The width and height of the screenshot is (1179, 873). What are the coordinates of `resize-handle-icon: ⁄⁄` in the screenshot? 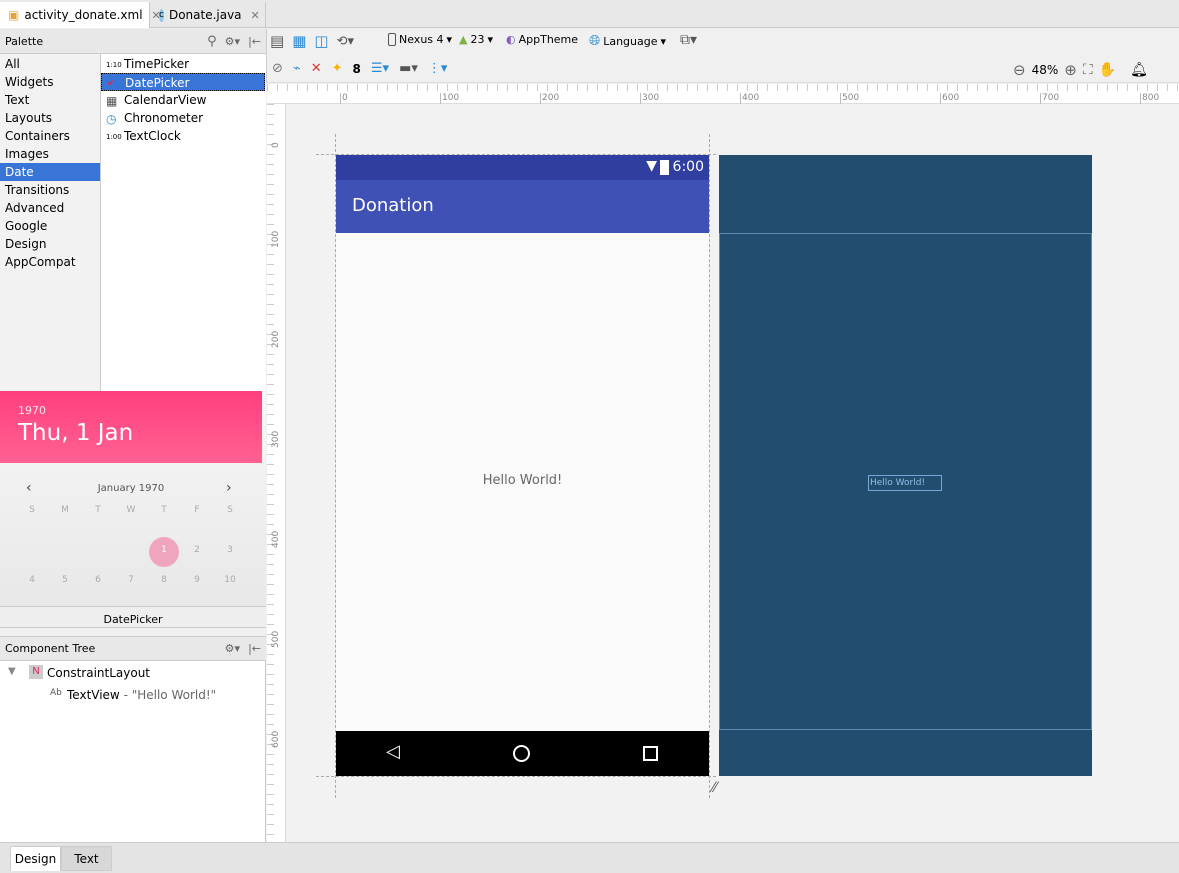 It's located at (714, 788).